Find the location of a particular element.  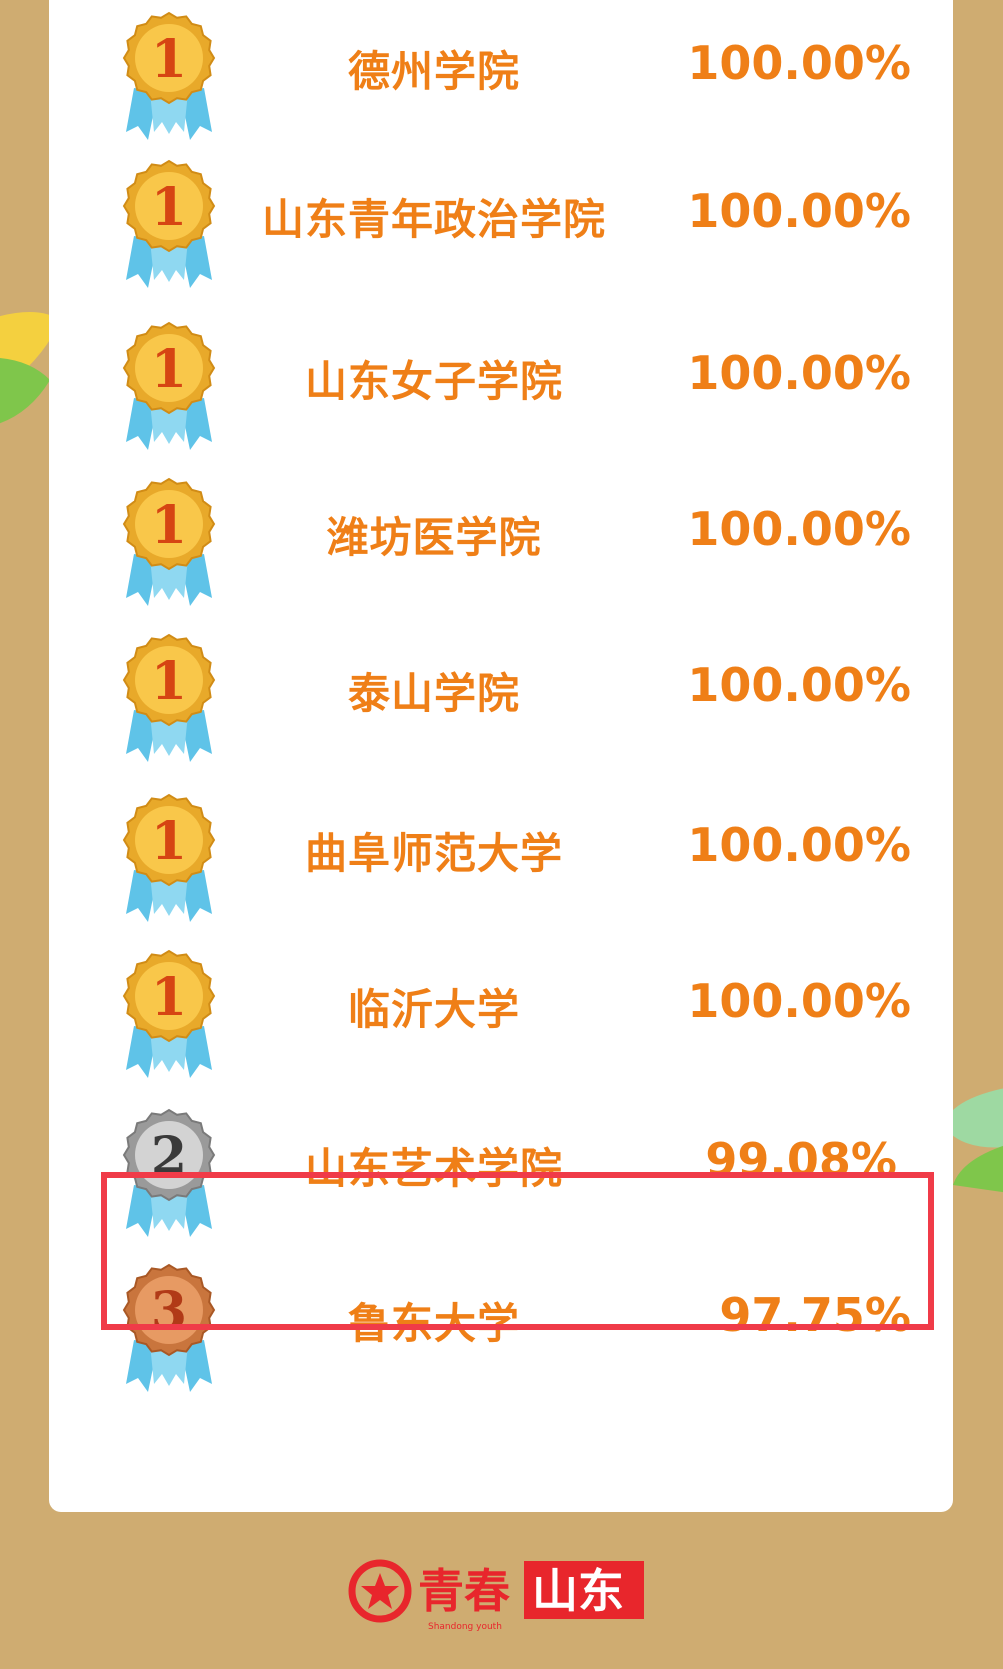

ranking-row: 1 山东青年政治学院 100.00% is located at coordinates (501, 223).